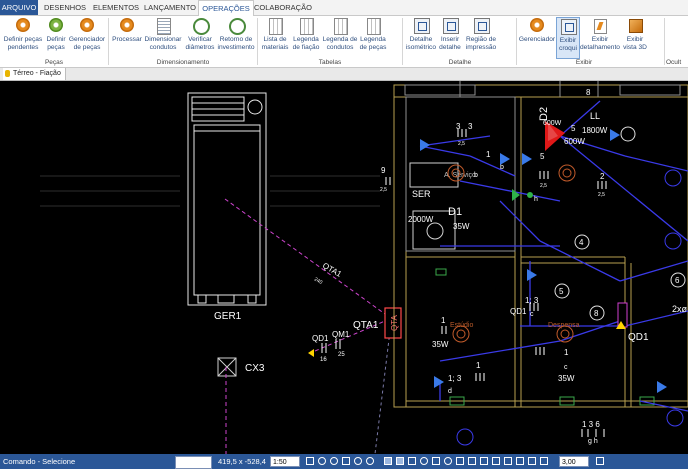  I want to click on endpoint-icon, so click(388, 461).